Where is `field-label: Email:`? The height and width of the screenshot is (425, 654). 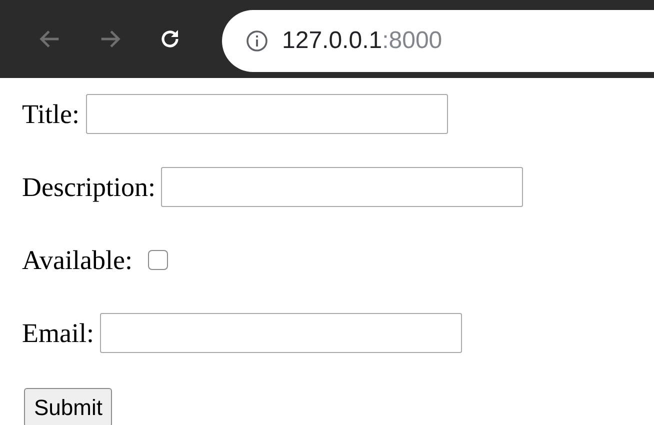
field-label: Email: is located at coordinates (58, 333).